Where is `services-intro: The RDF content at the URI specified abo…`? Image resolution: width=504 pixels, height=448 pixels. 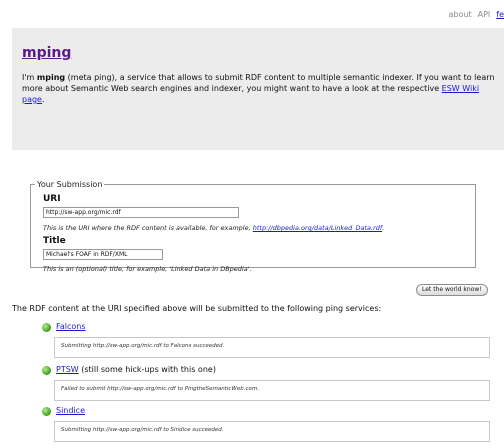 services-intro: The RDF content at the URI specified abo… is located at coordinates (197, 308).